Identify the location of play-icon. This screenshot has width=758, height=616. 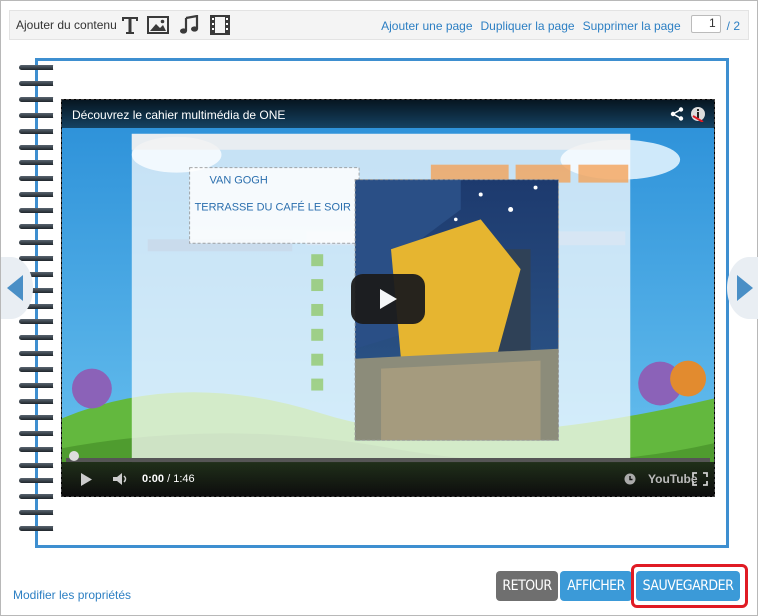
(388, 299).